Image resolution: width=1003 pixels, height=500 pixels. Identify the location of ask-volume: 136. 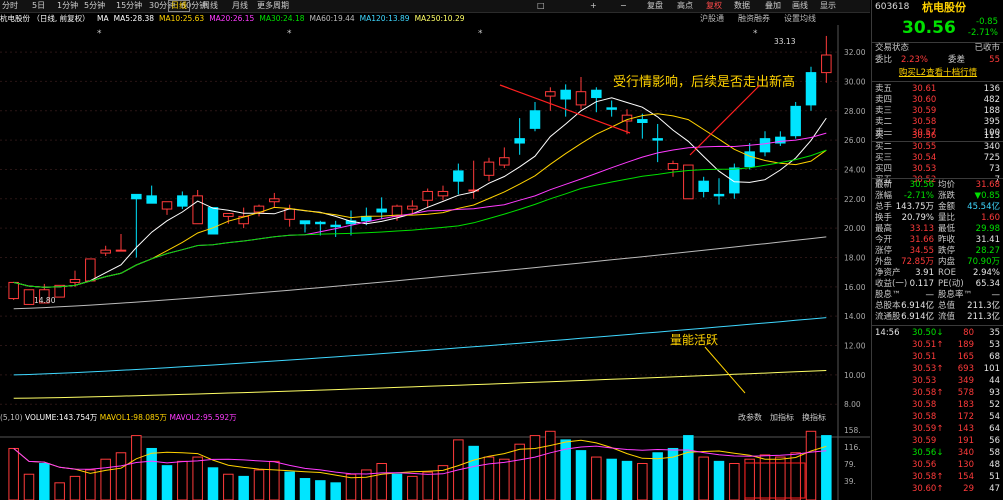
(991, 89).